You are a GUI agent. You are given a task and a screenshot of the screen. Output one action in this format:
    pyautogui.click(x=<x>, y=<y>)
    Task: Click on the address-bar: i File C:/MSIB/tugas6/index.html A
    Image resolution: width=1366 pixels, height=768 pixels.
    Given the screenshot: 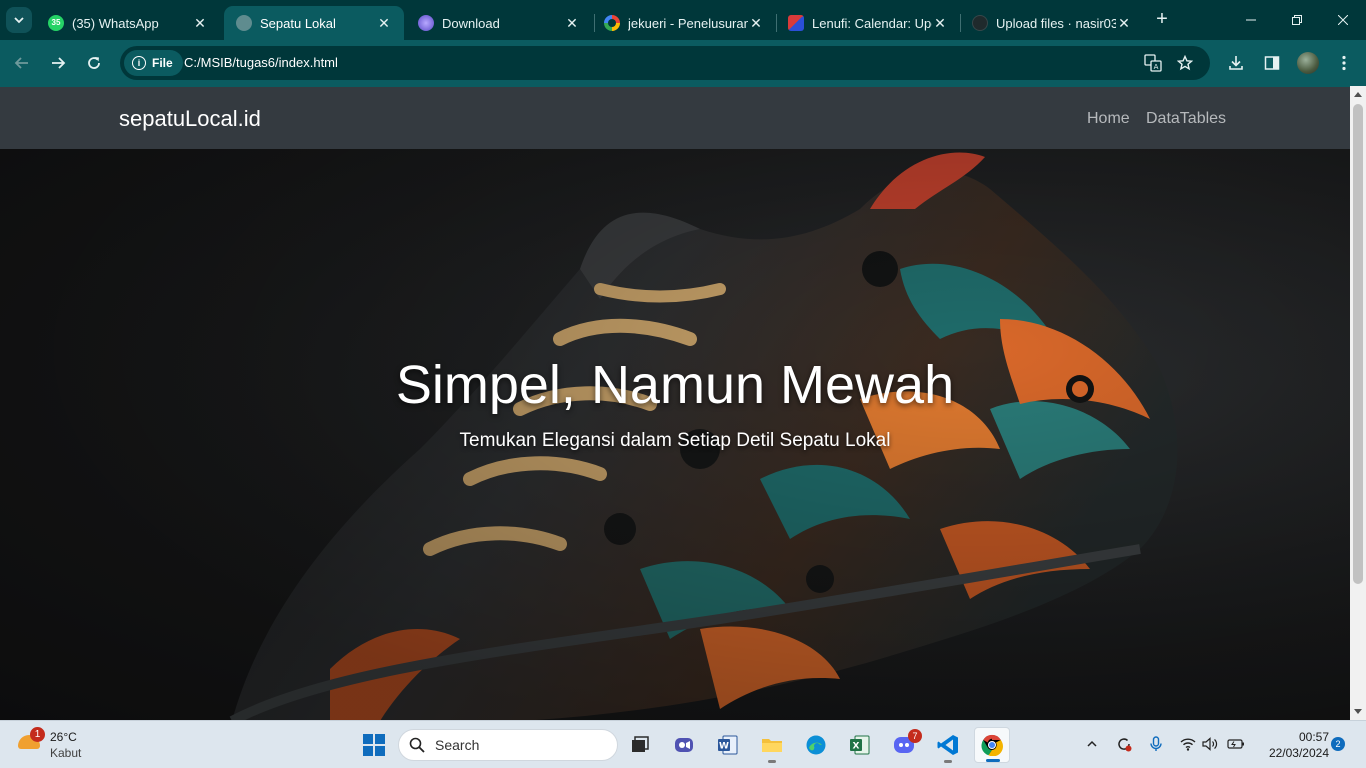 What is the action you would take?
    pyautogui.click(x=665, y=63)
    